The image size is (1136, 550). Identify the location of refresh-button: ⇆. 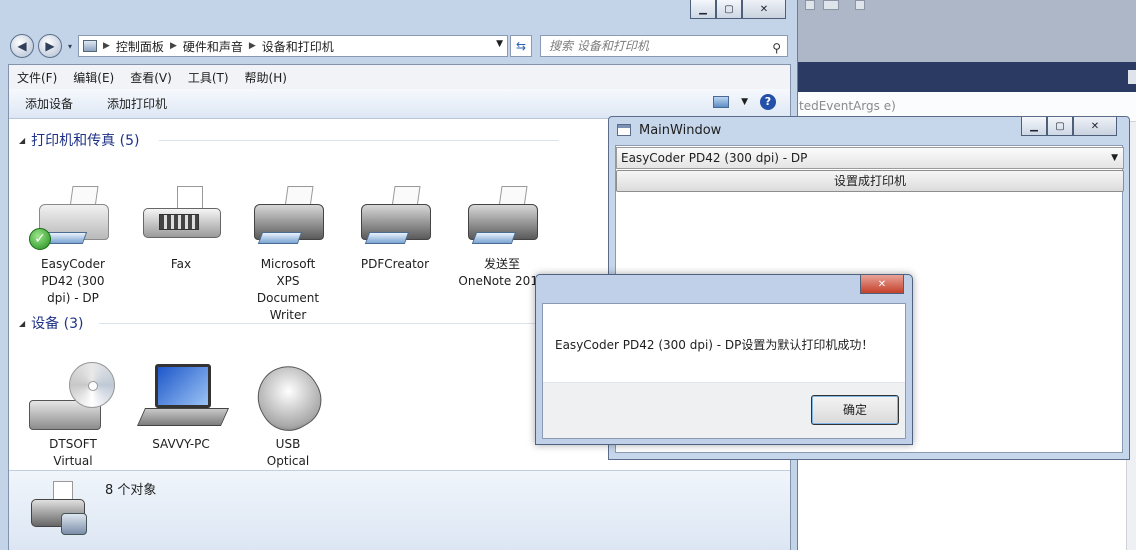
(521, 46).